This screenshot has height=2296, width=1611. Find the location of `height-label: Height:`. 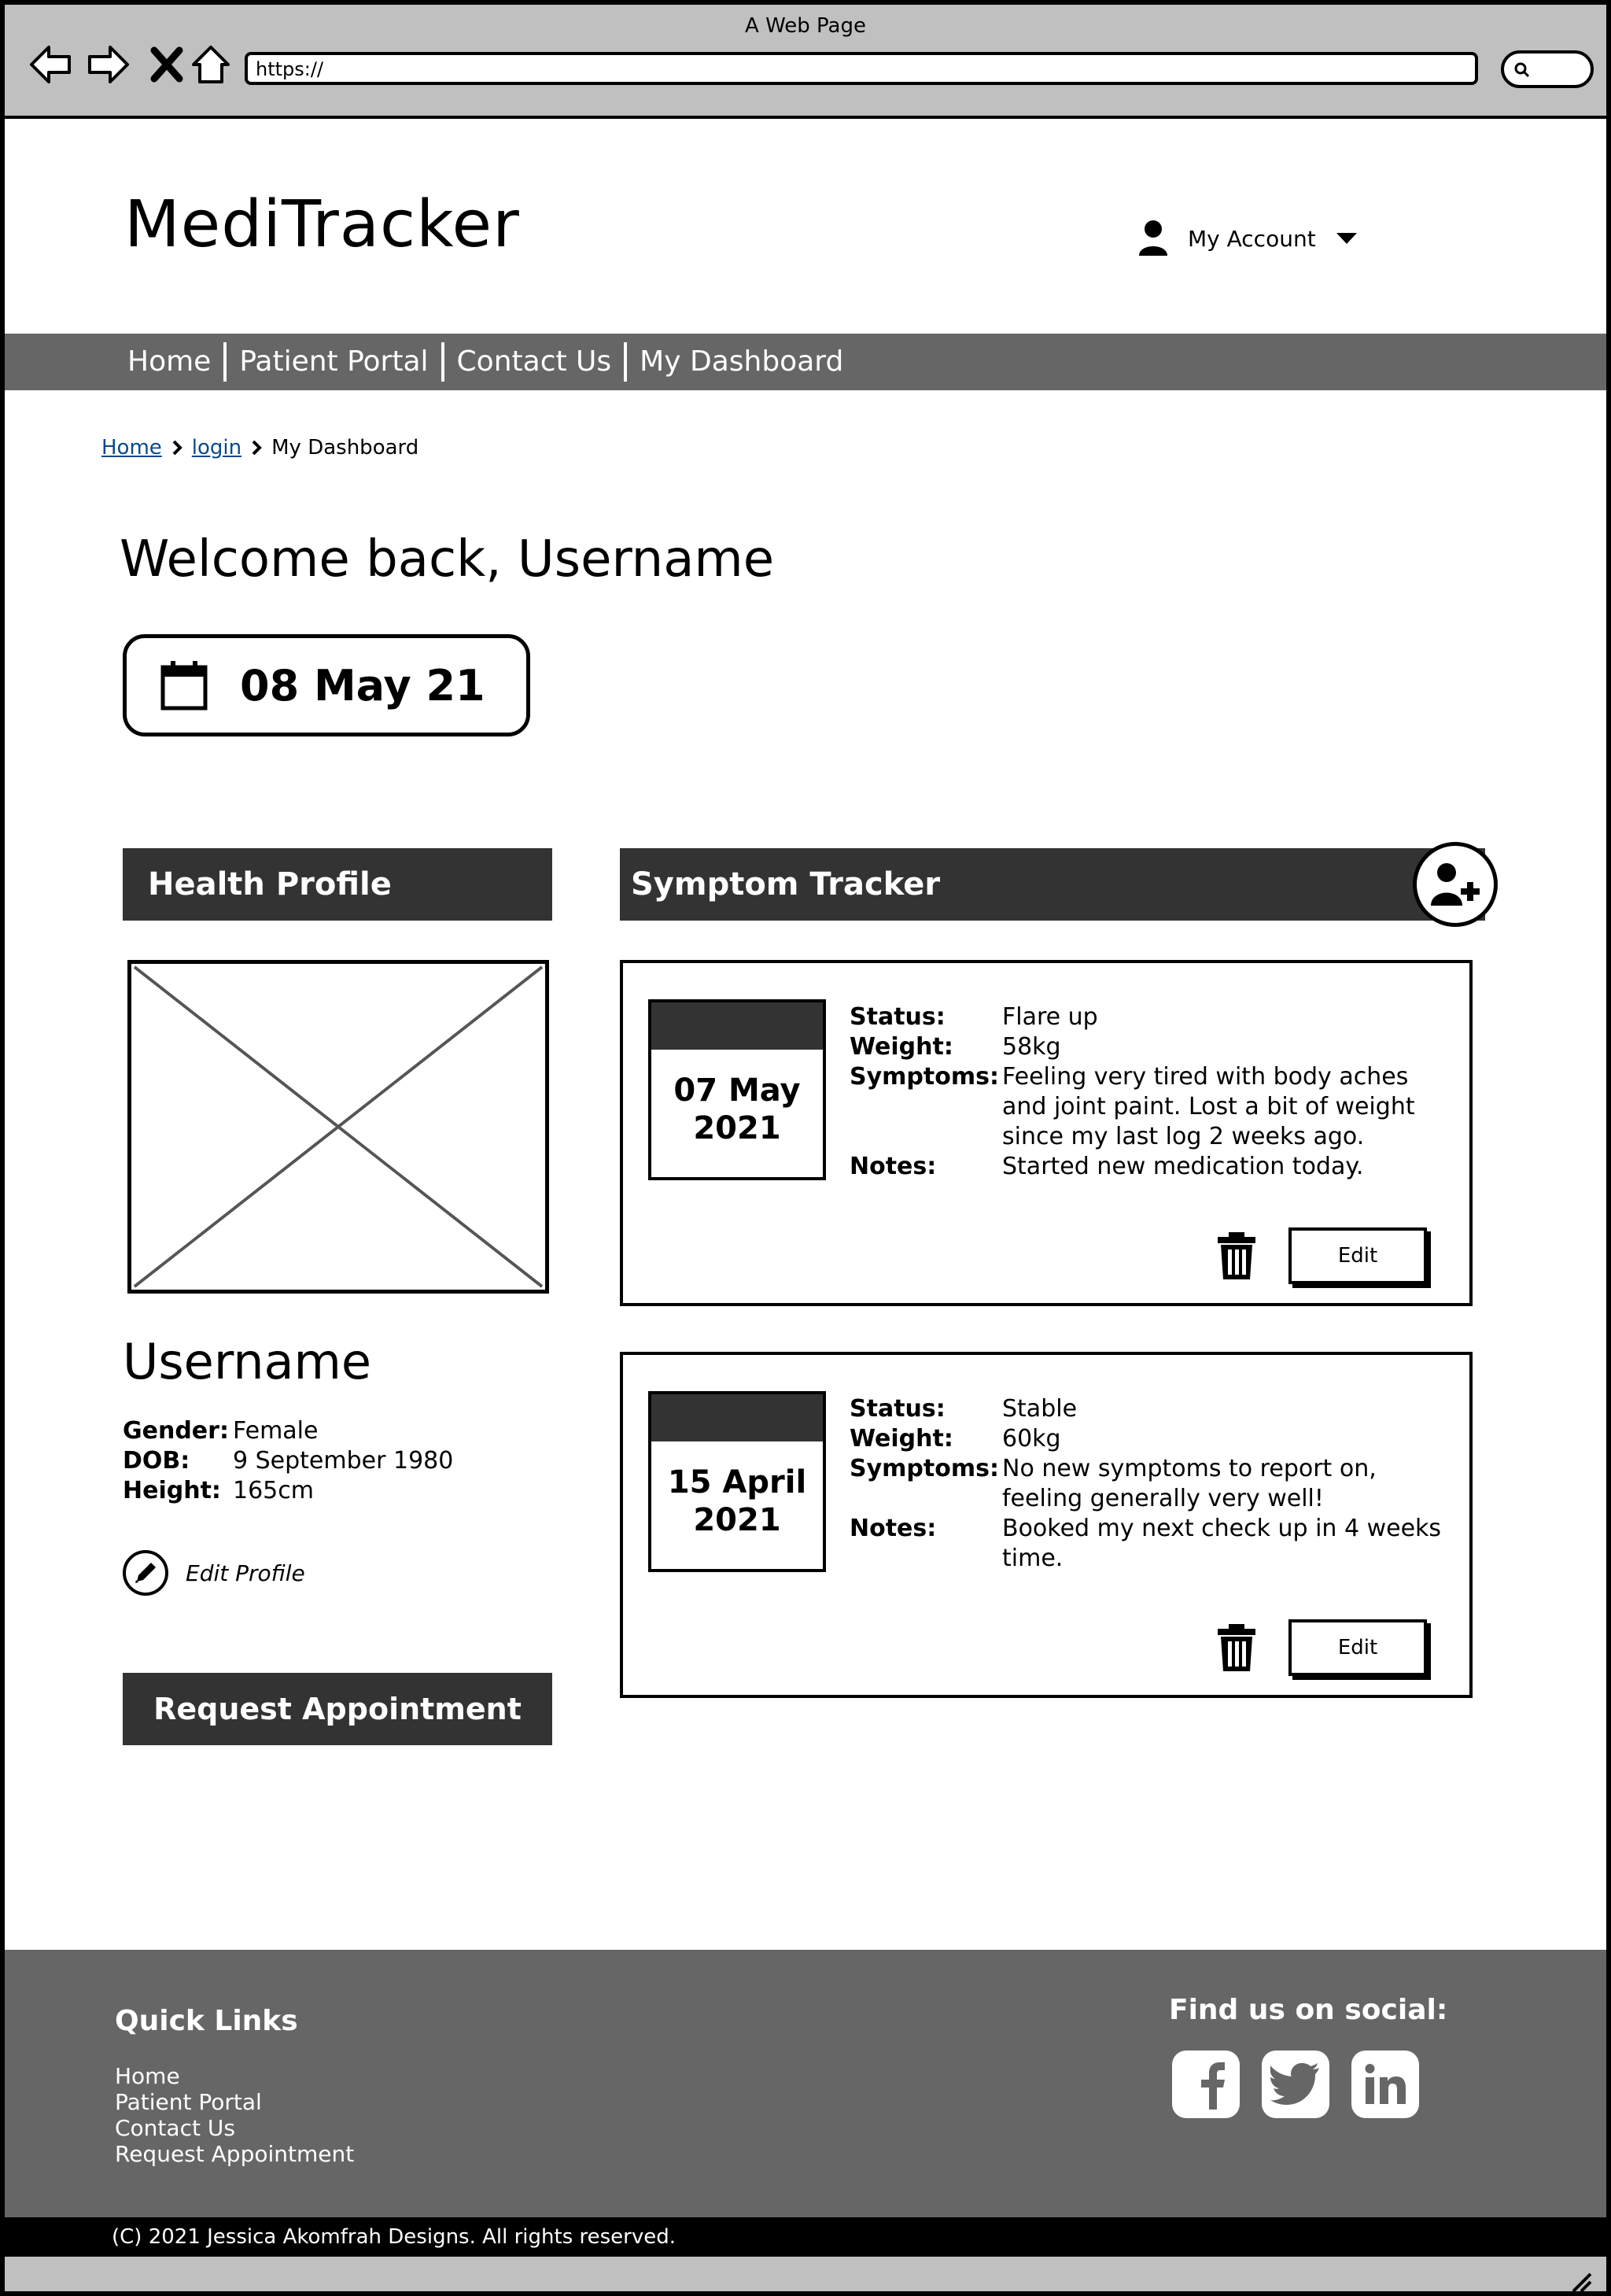

height-label: Height: is located at coordinates (172, 1490).